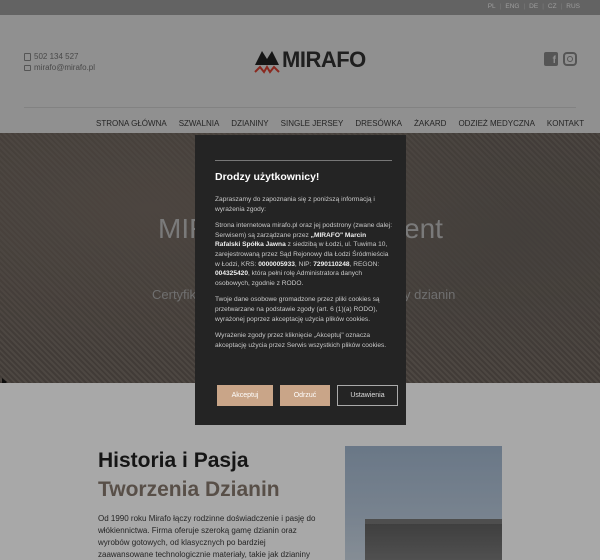 This screenshot has width=600, height=560. What do you see at coordinates (331, 264) in the screenshot?
I see `nip-number: 7290110248` at bounding box center [331, 264].